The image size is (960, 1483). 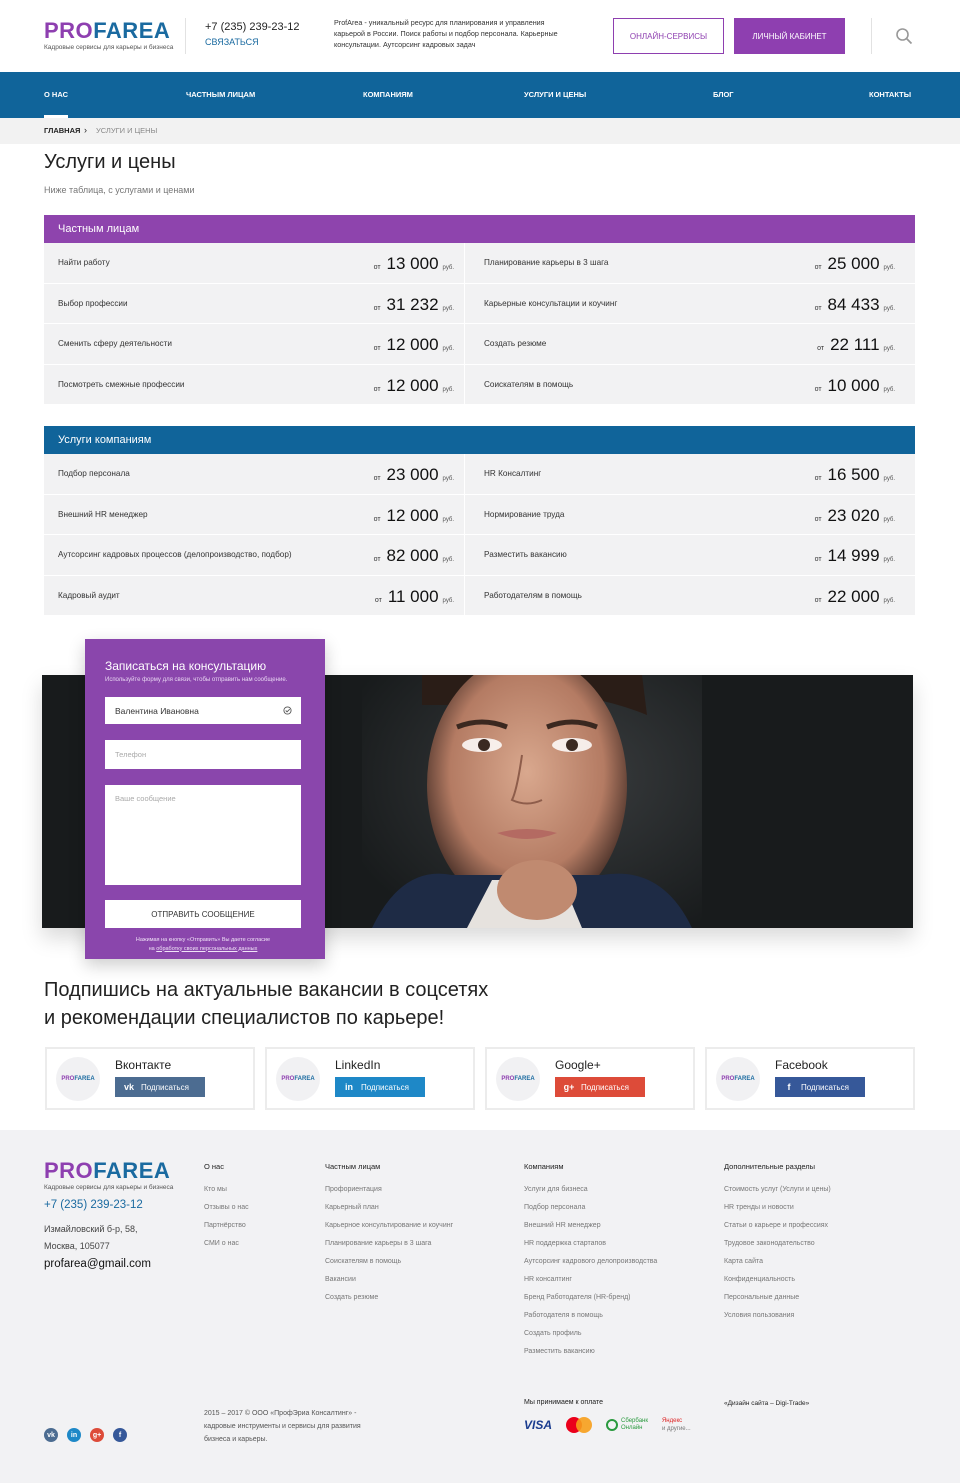 What do you see at coordinates (632, 1428) in the screenshot?
I see `sber-line2: Онлайн` at bounding box center [632, 1428].